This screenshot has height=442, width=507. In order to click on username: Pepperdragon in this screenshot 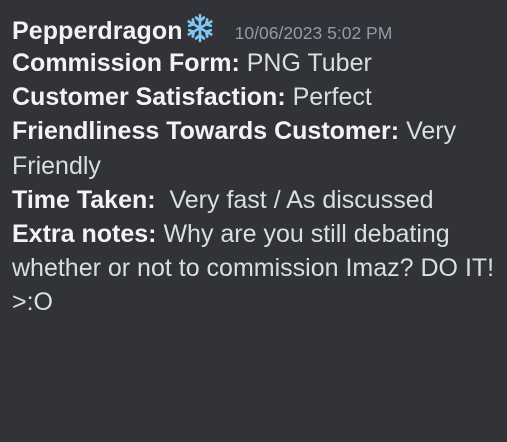, I will do `click(97, 31)`.